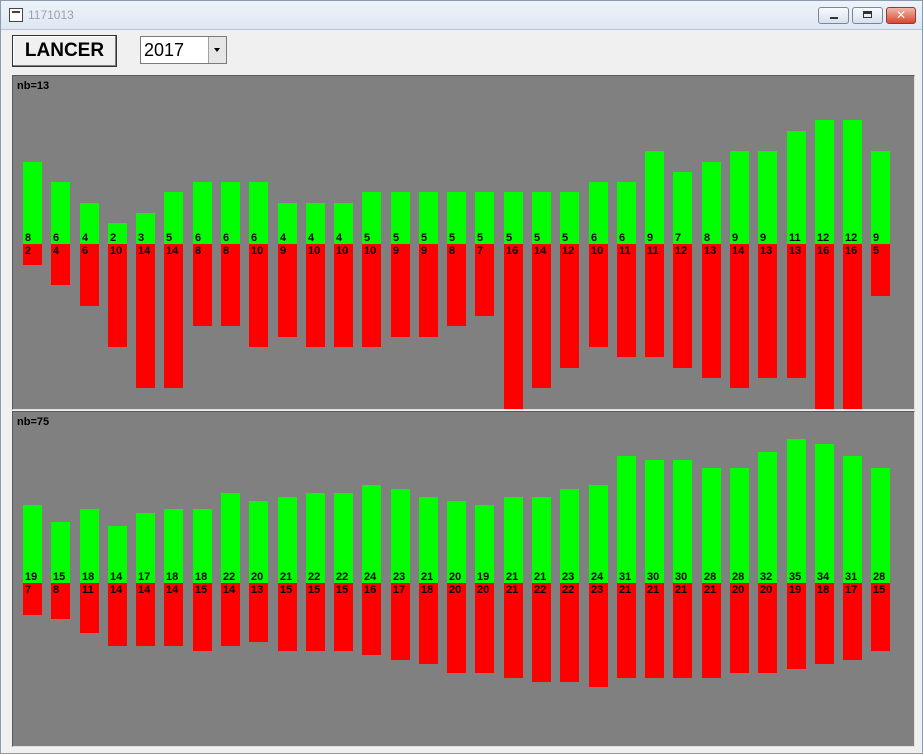 This screenshot has width=923, height=754. I want to click on value-label-green: 32, so click(766, 577).